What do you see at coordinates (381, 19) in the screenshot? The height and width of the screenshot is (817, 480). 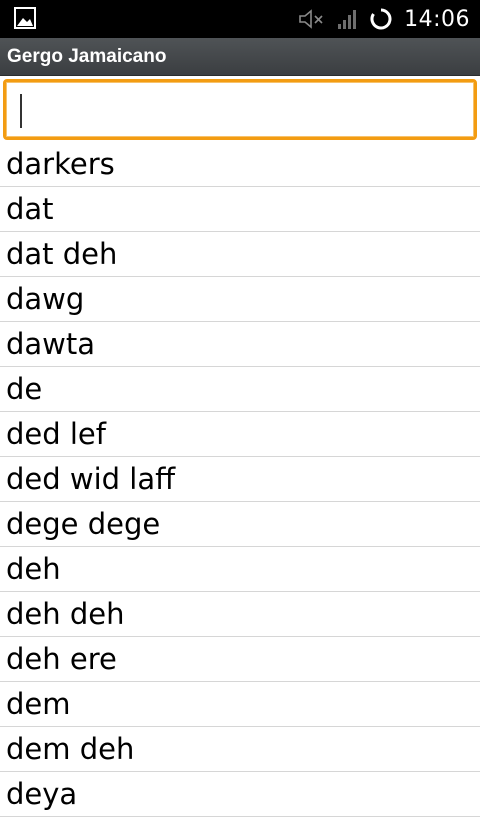 I see `sync-icon` at bounding box center [381, 19].